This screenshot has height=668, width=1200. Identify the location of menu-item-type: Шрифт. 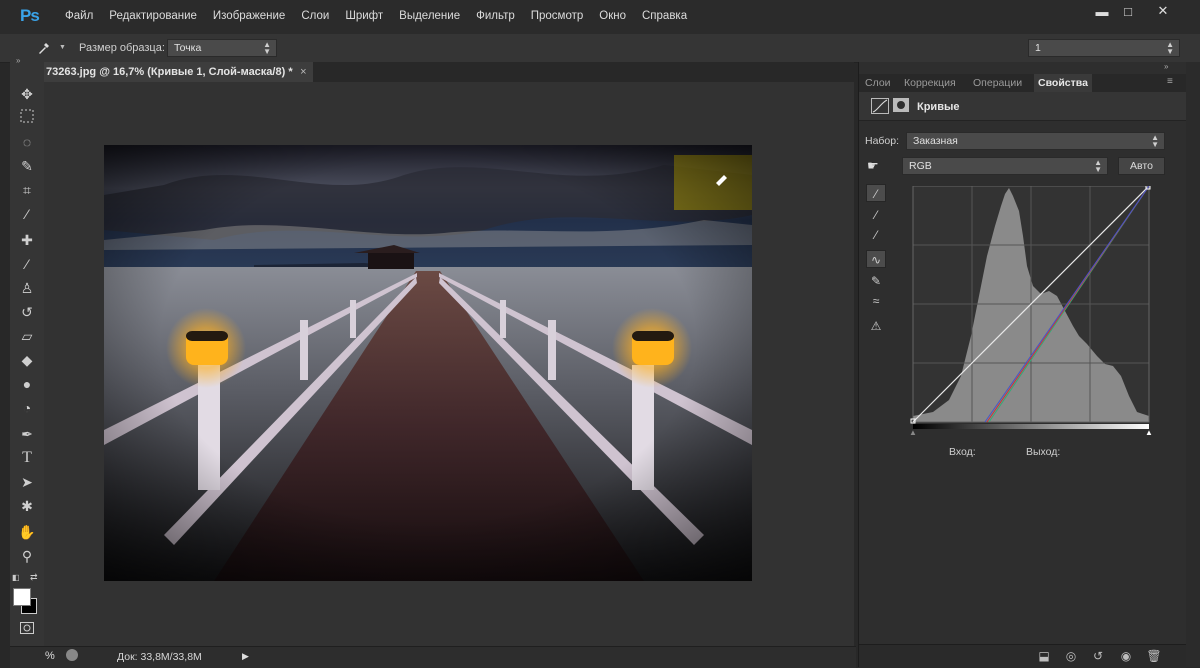
(364, 16).